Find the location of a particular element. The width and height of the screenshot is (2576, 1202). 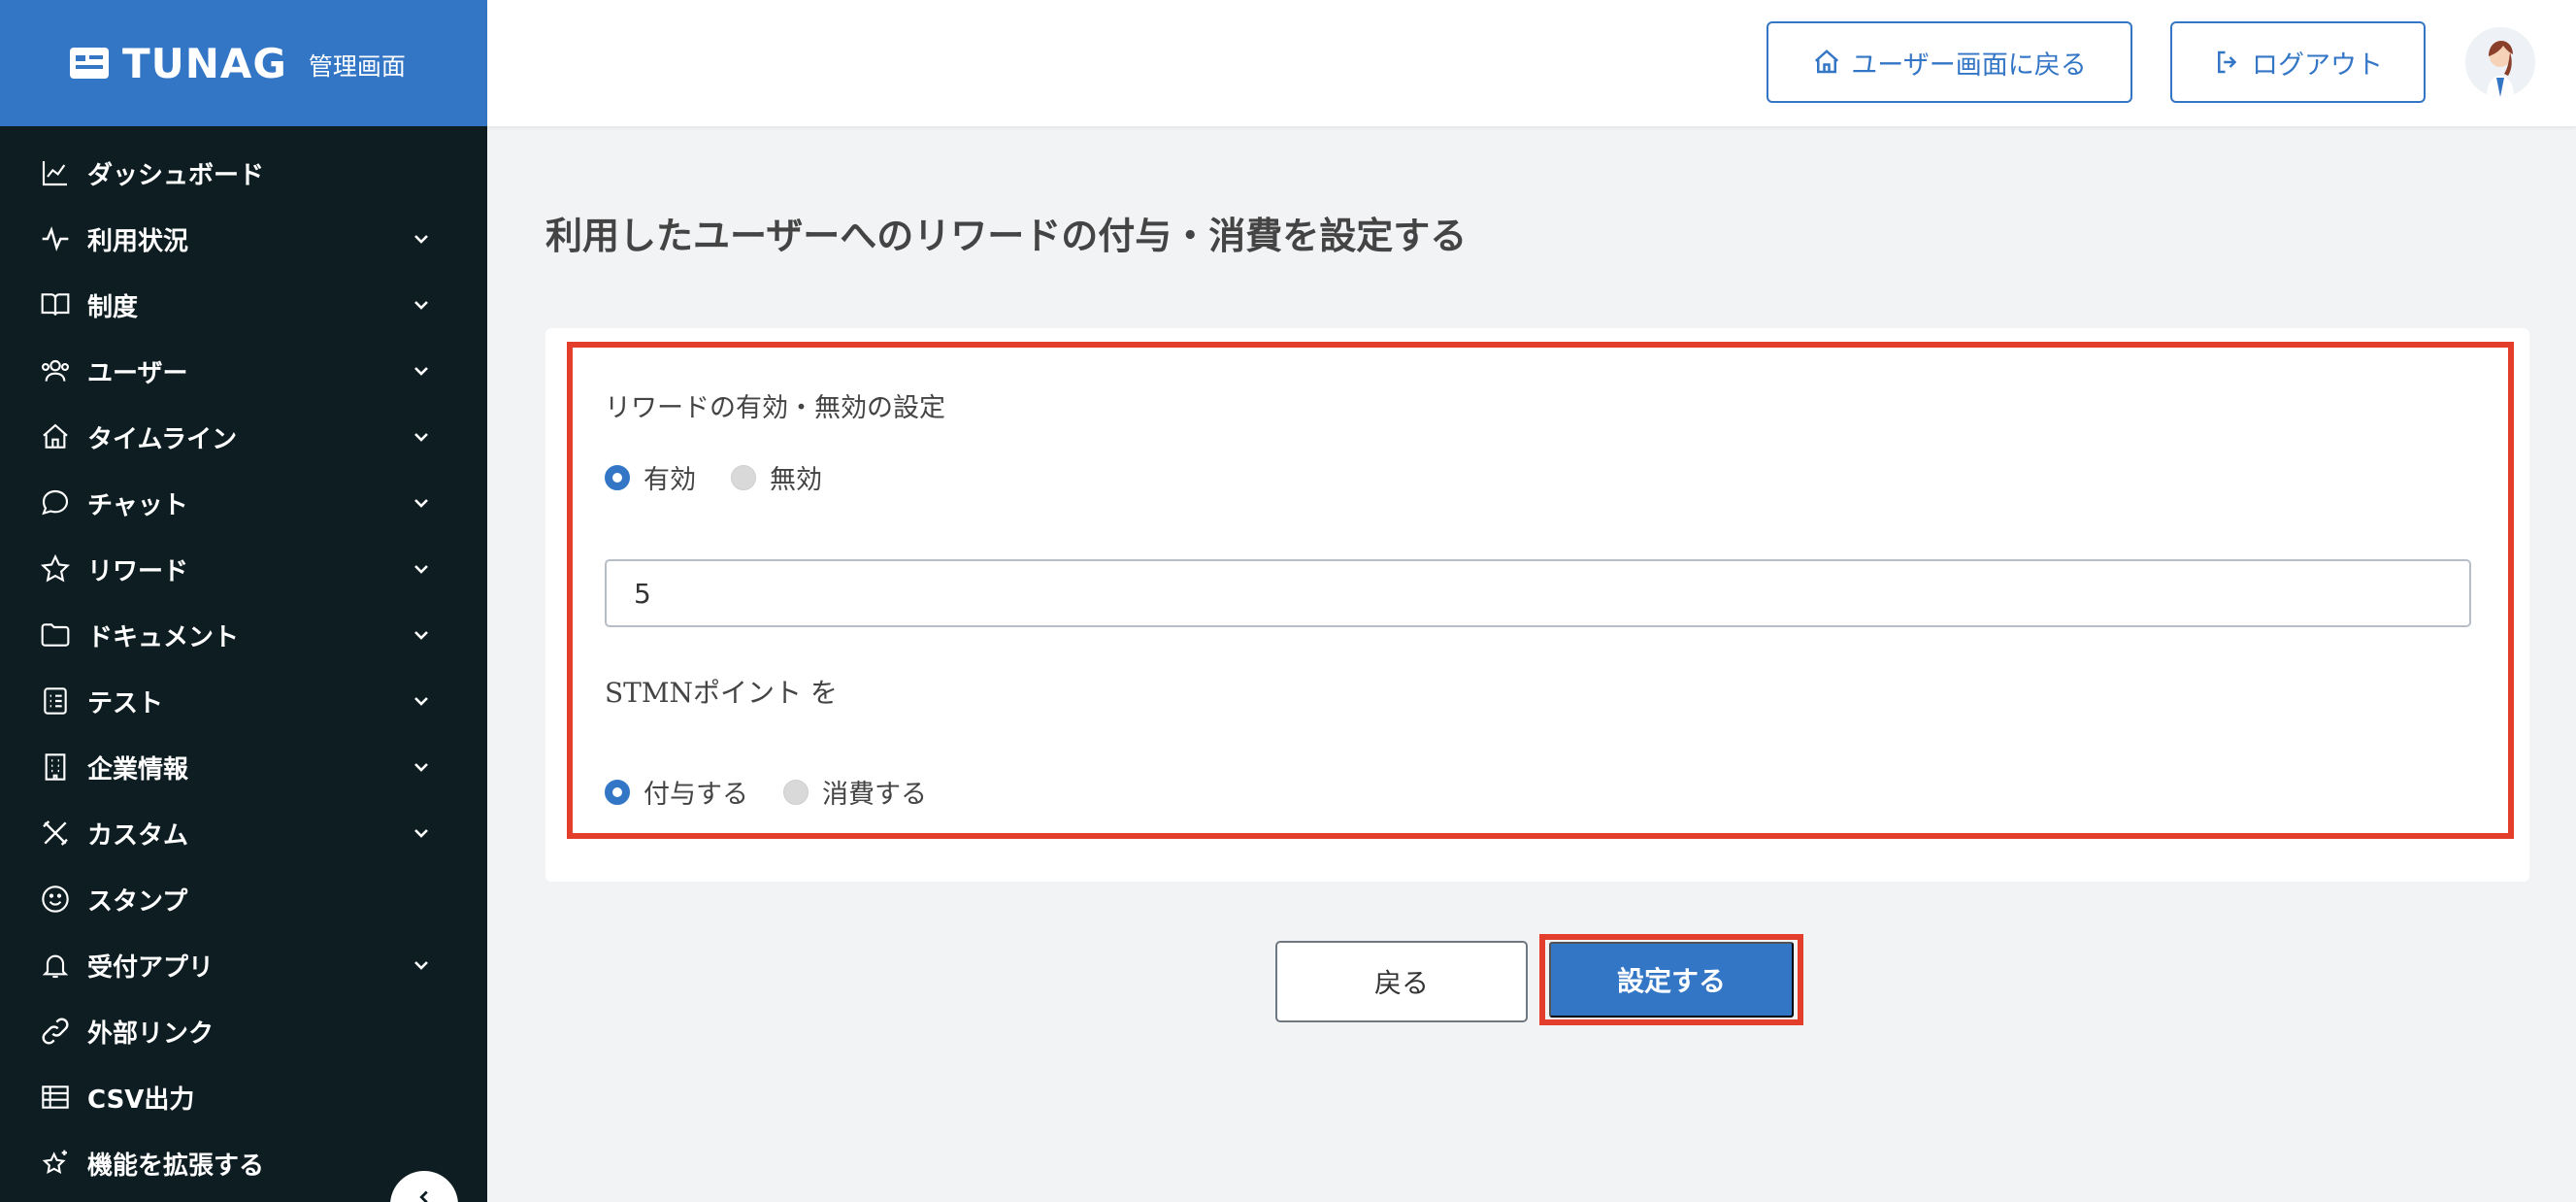

sidebar-item-dashboard: ダッシュボード is located at coordinates (243, 173).